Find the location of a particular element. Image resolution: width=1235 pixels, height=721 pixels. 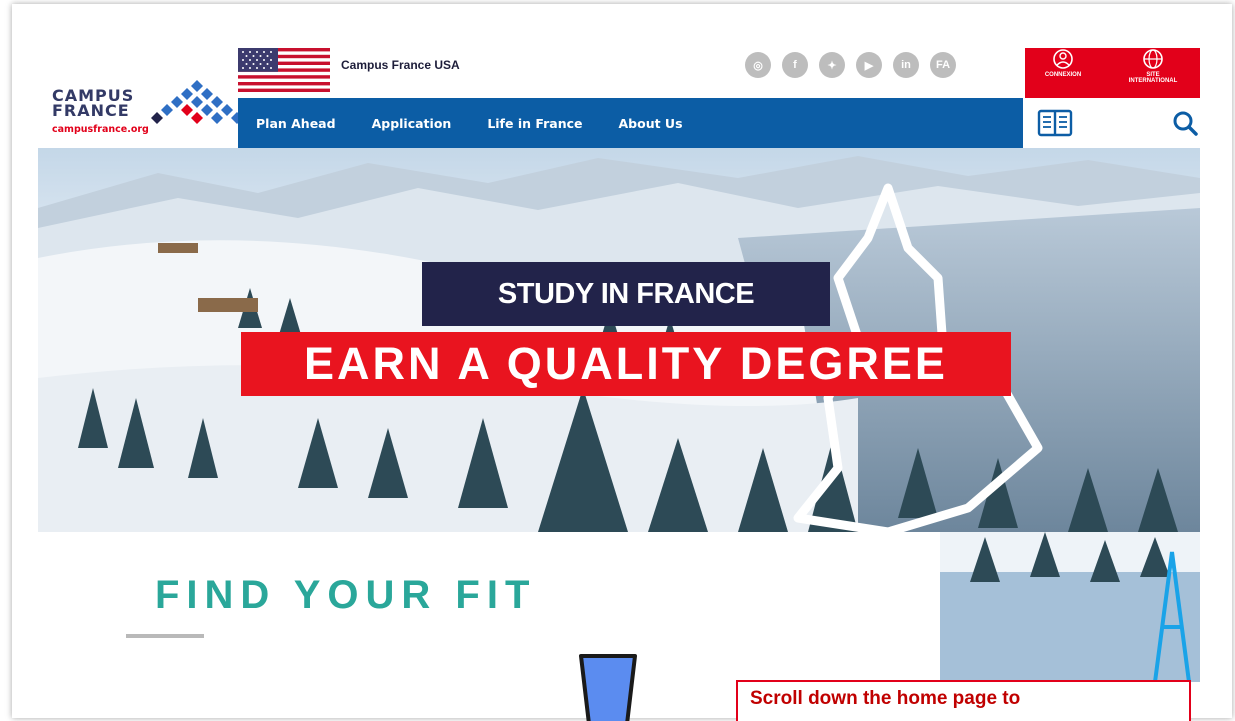

globe-icon is located at coordinates (1153, 59).